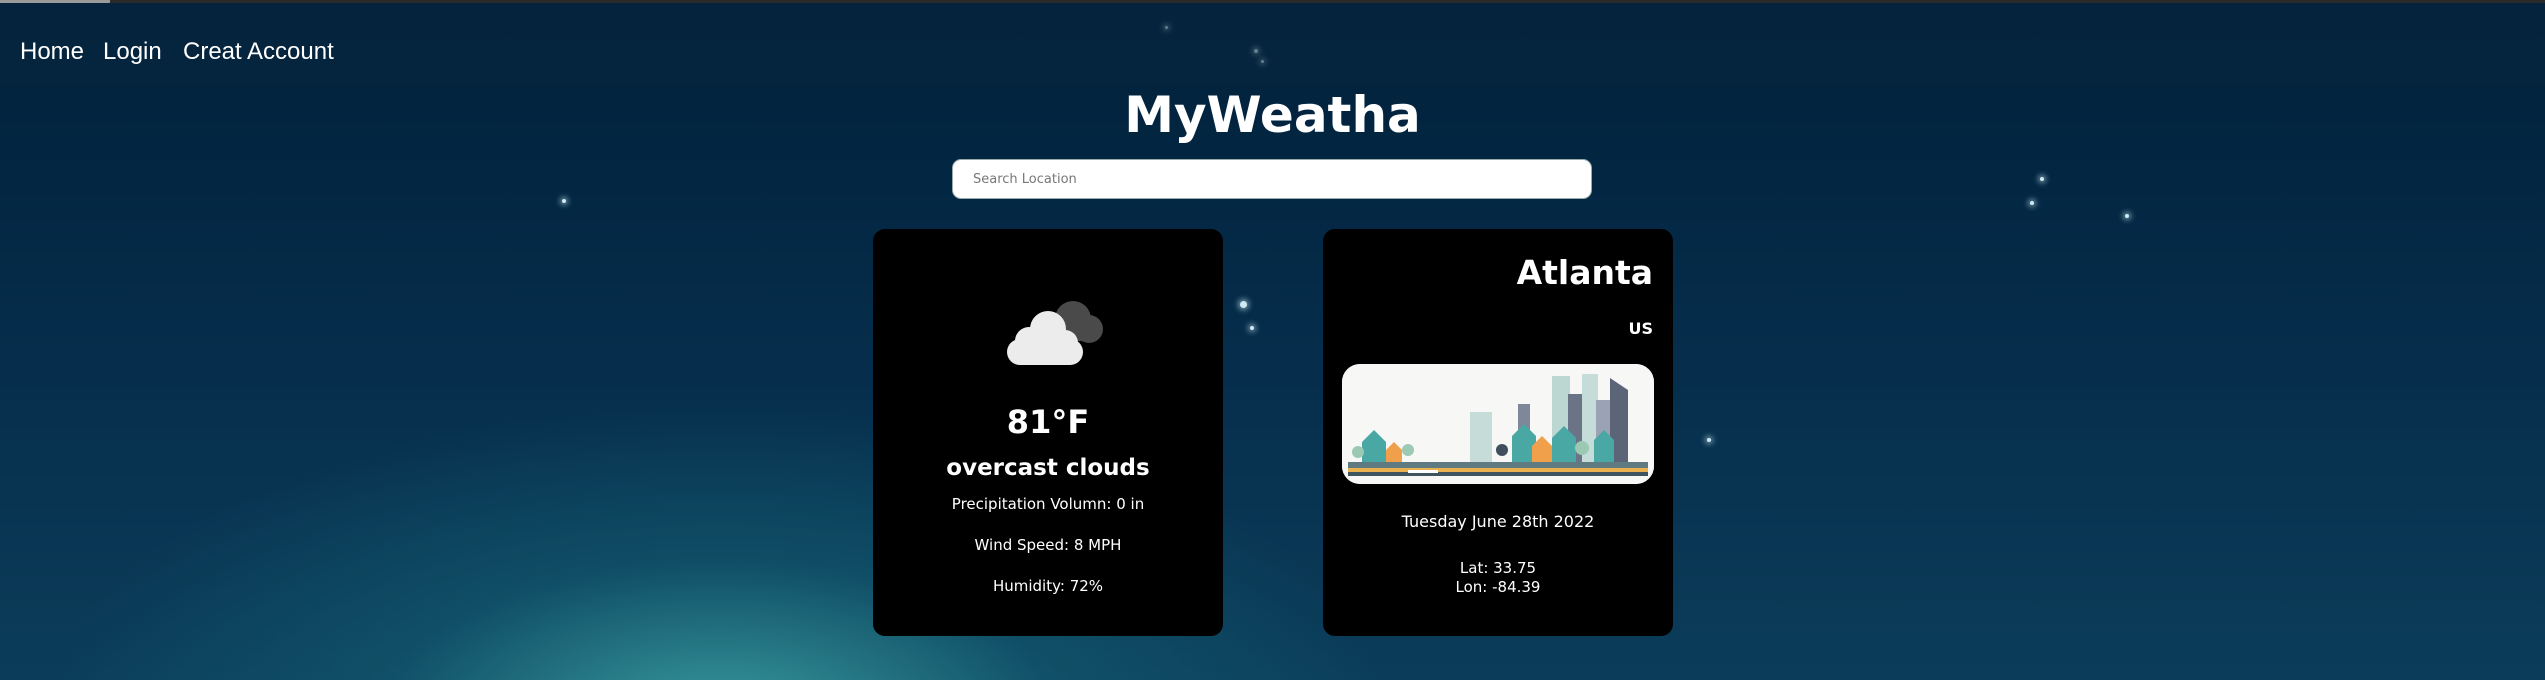 The image size is (2545, 680). What do you see at coordinates (1640, 328) in the screenshot?
I see `country-code: US` at bounding box center [1640, 328].